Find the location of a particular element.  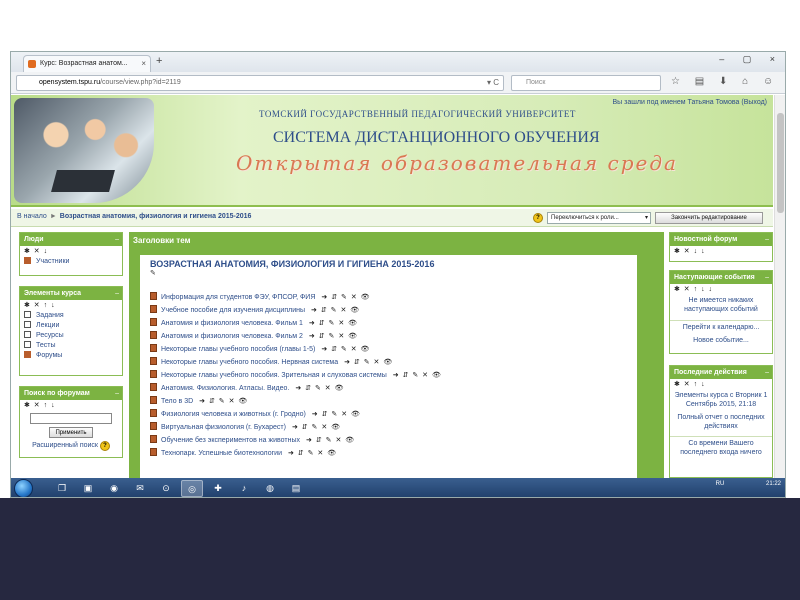

apply-search-button: Применить is located at coordinates (71, 432).